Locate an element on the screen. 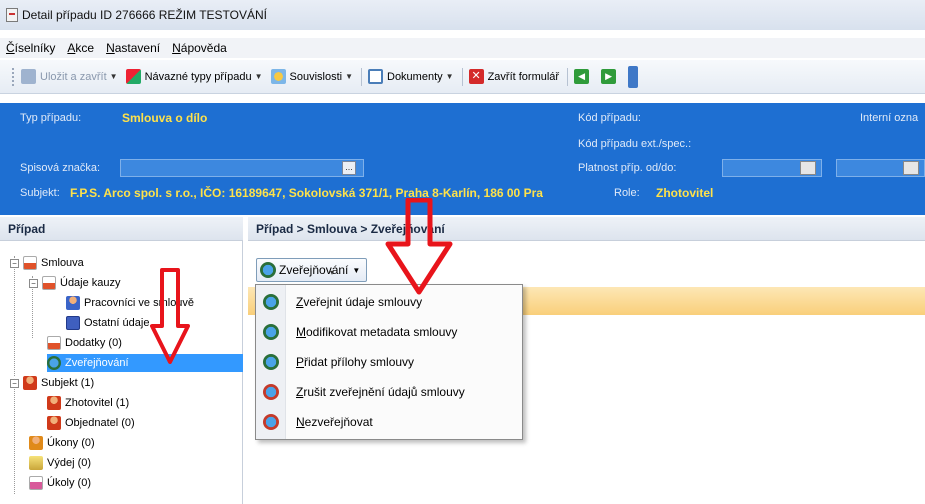 The image size is (925, 504). documents-label: Dokumenty is located at coordinates (415, 76).